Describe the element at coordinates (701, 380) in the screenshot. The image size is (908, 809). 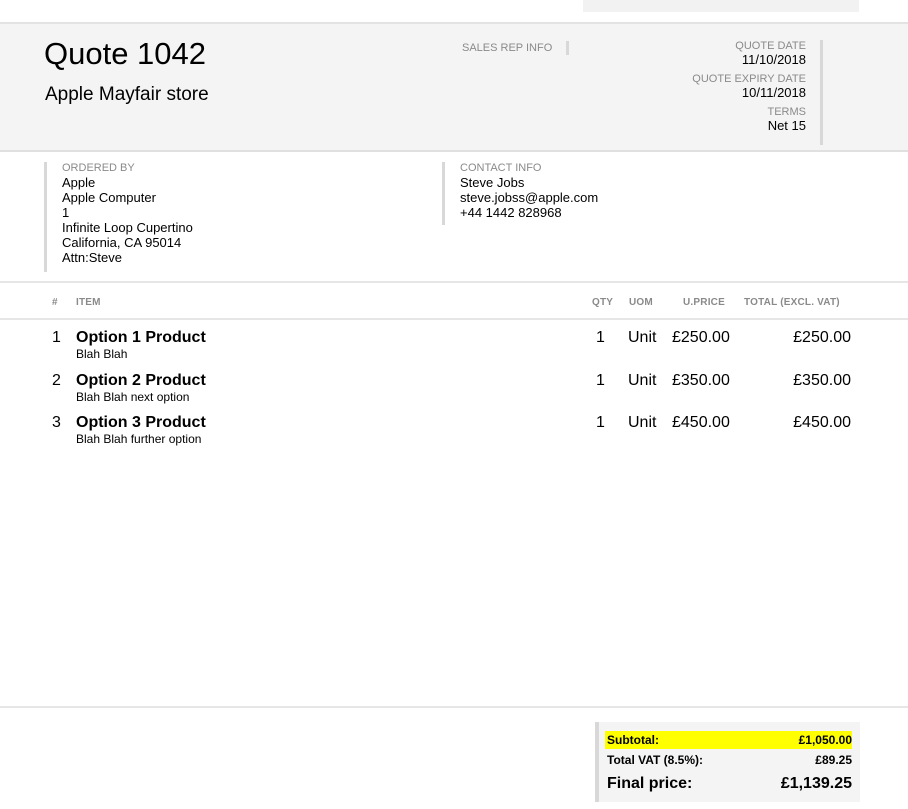
I see `unit-price: £350.00` at that location.